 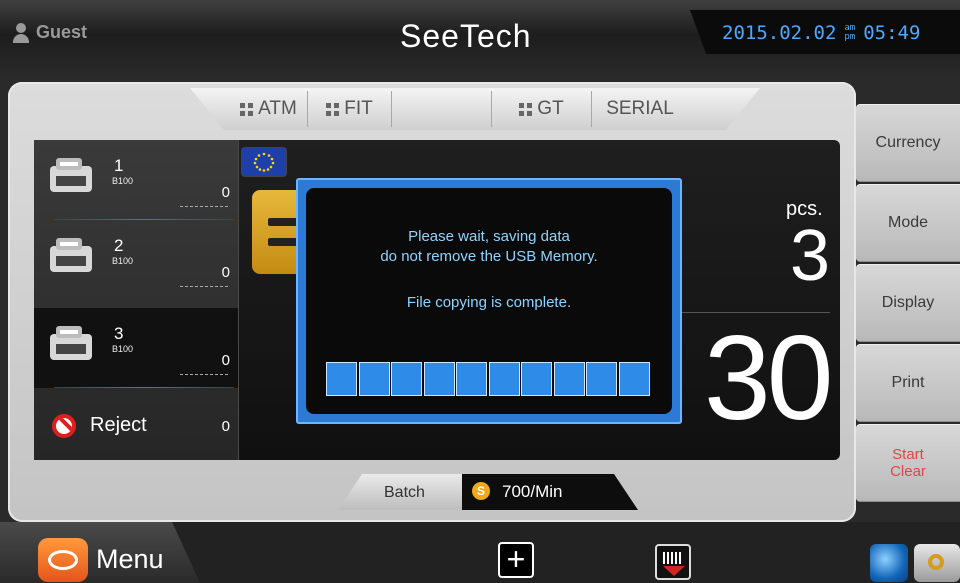 I want to click on tab-atm: ATM, so click(x=269, y=109).